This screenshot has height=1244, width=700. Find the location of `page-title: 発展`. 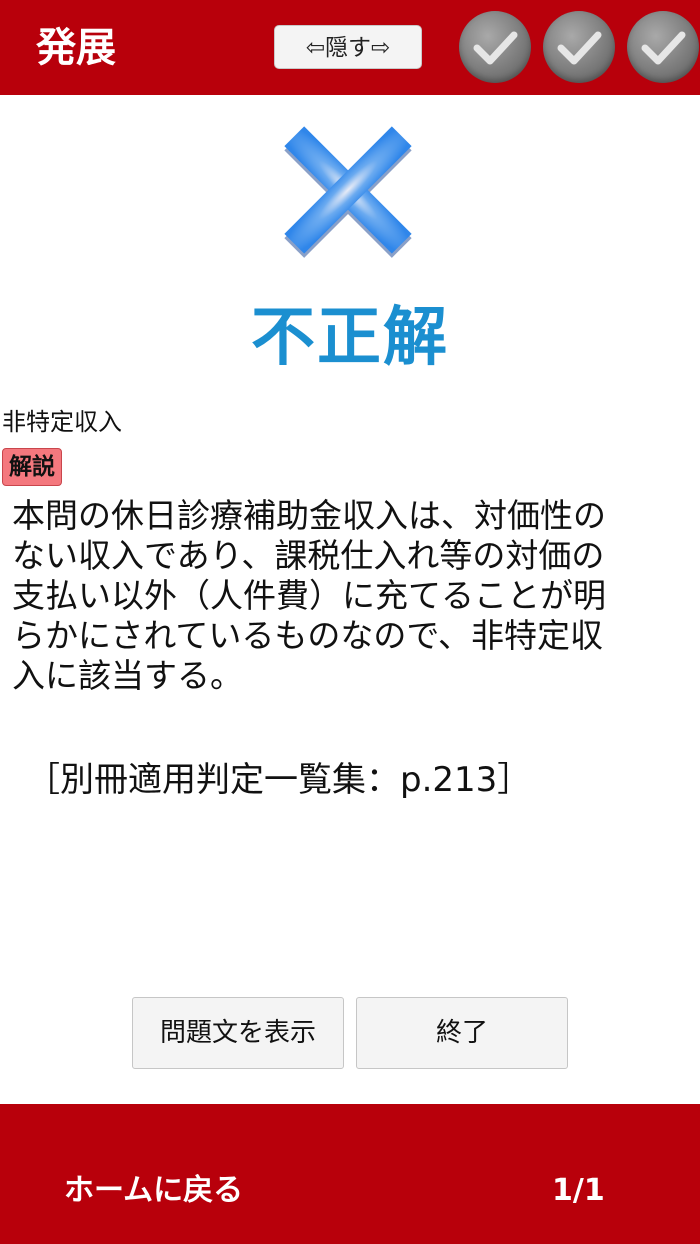

page-title: 発展 is located at coordinates (76, 48).